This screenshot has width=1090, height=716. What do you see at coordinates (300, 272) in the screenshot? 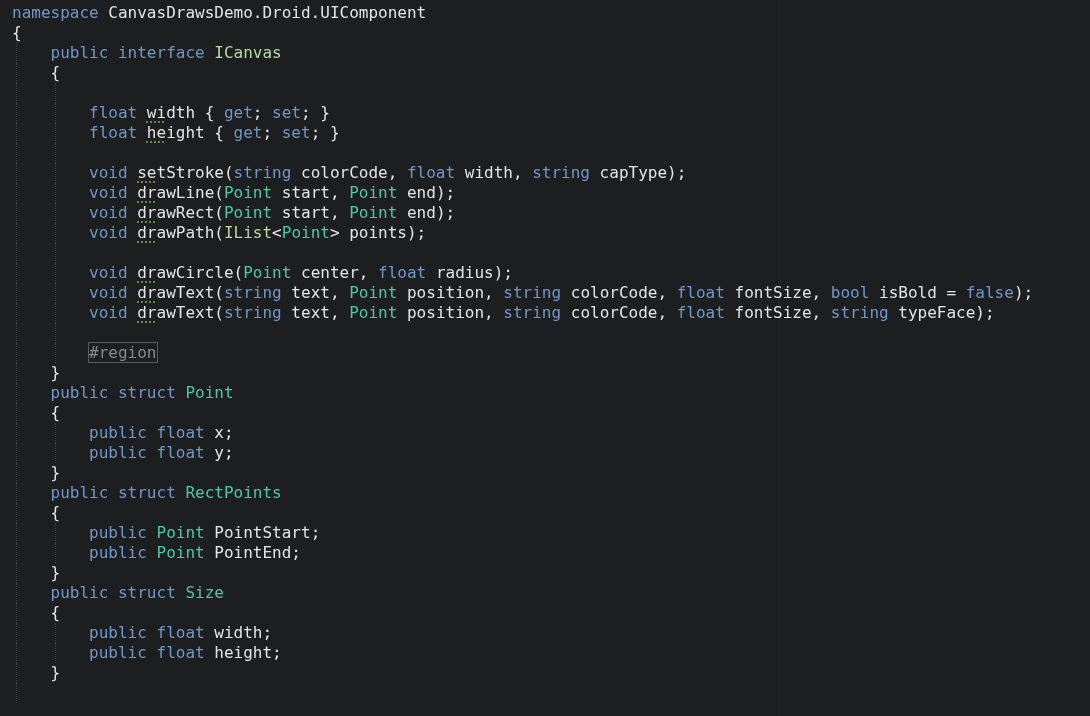
I see `code-line: void drawCircle(Point center, float radius);` at bounding box center [300, 272].